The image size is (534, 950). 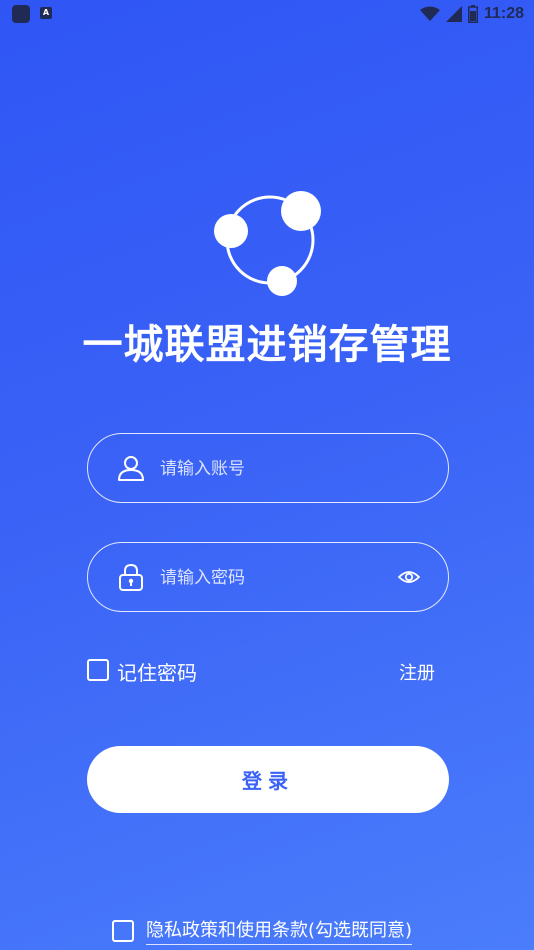 What do you see at coordinates (409, 577) in the screenshot?
I see `eye-icon` at bounding box center [409, 577].